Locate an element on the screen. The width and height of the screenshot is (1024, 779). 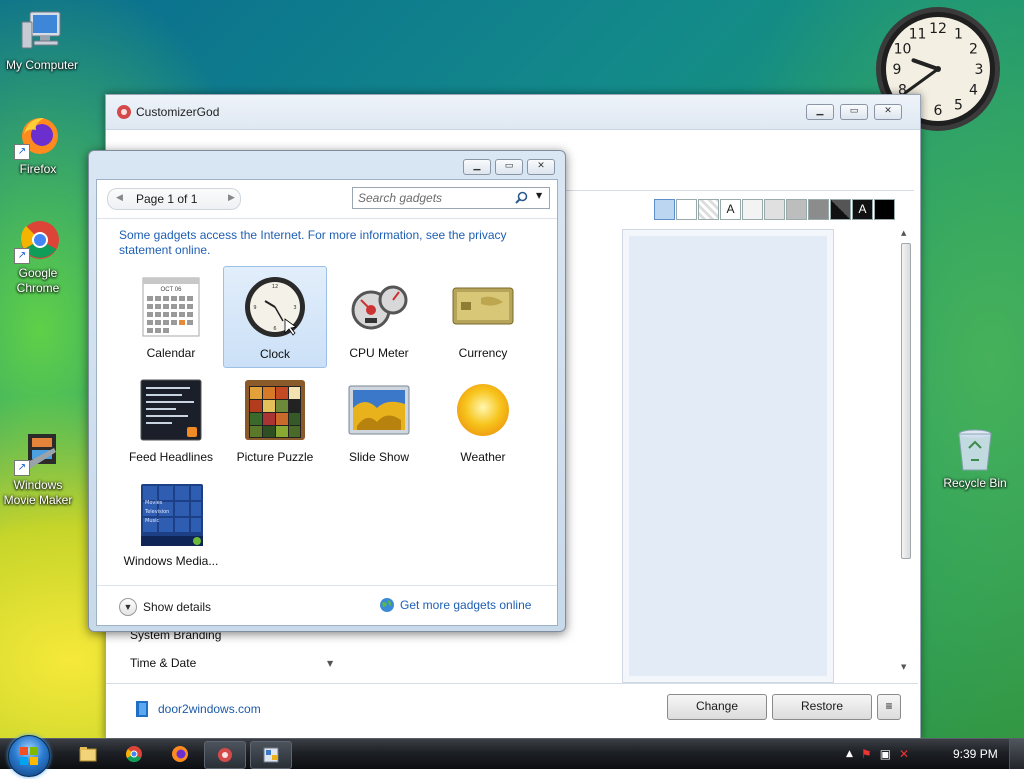
recycle-bin-icon is located at coordinates (975, 450).